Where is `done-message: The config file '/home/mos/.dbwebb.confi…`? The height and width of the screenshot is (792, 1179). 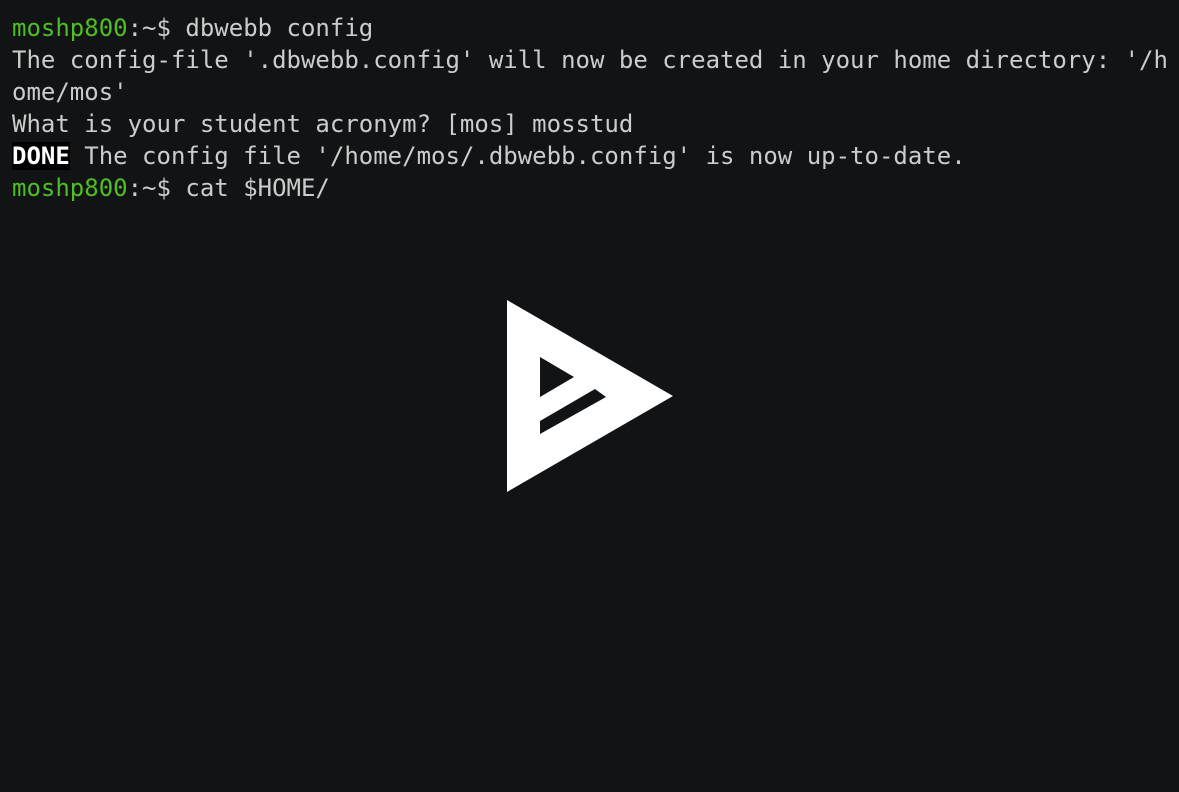
done-message: The config file '/home/mos/.dbwebb.confi… is located at coordinates (517, 156).